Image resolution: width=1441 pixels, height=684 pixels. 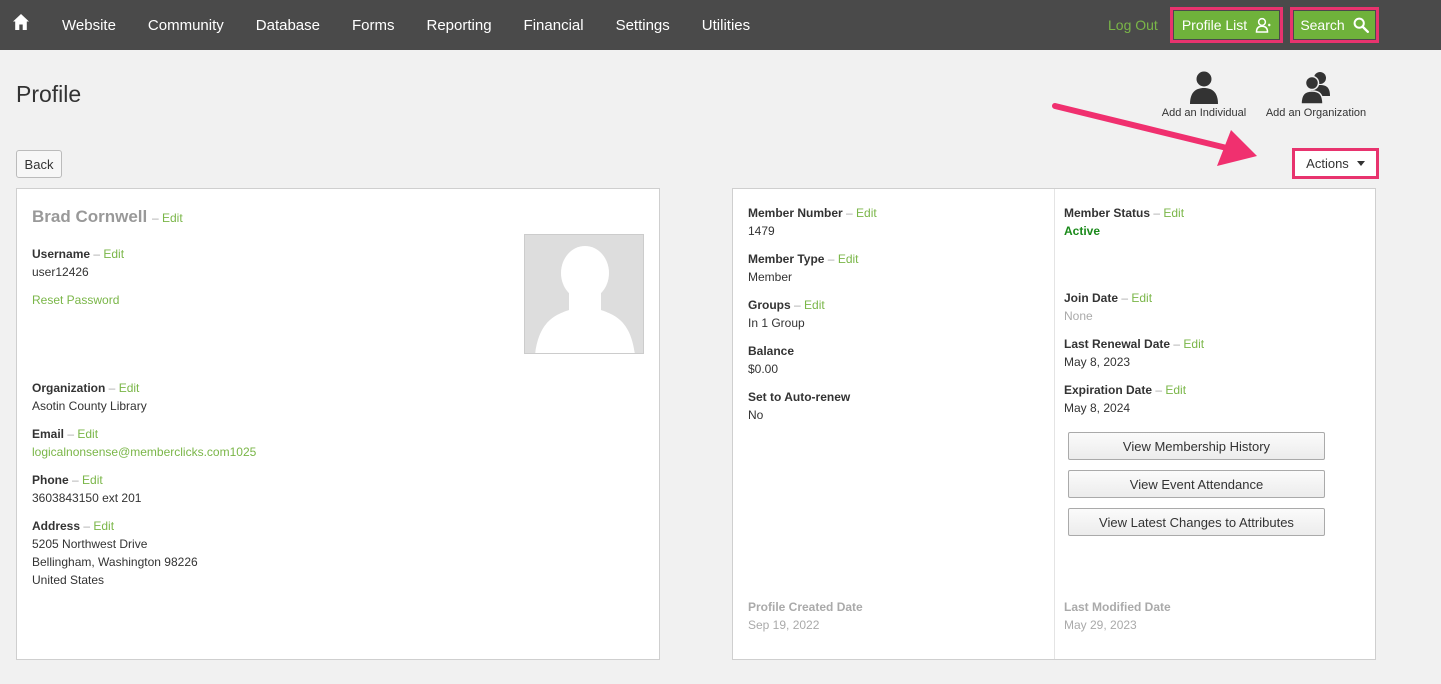 I want to click on nav-item-forms: Forms, so click(x=373, y=25).